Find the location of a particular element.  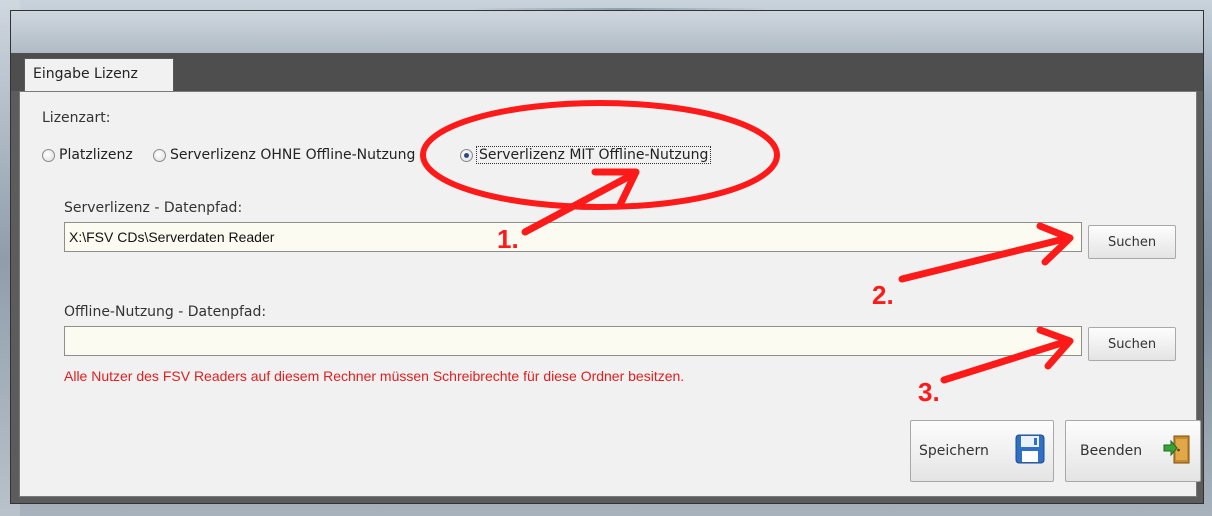

step-number-2: 2. is located at coordinates (883, 295).